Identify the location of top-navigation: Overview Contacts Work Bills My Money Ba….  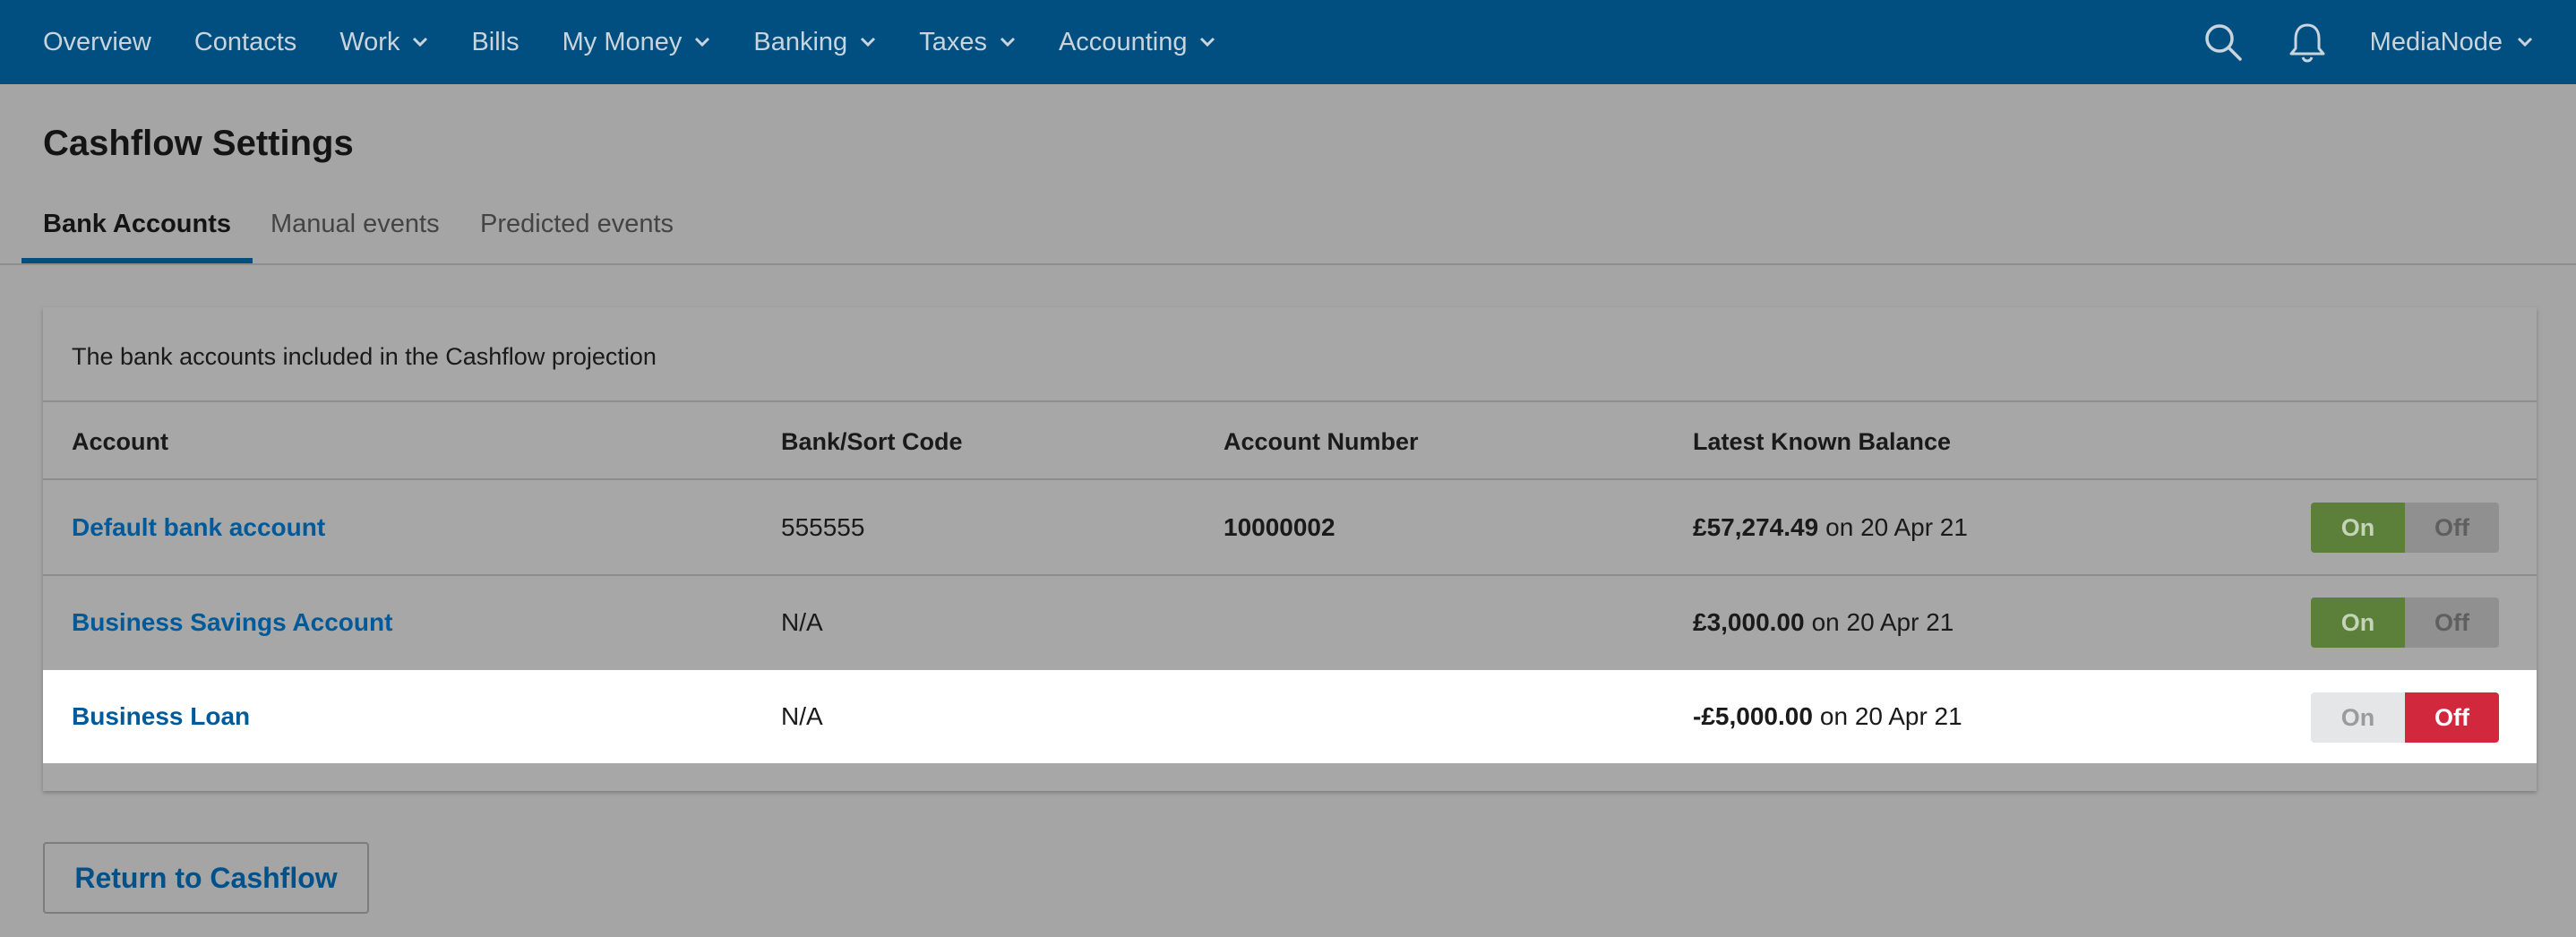
(1288, 42).